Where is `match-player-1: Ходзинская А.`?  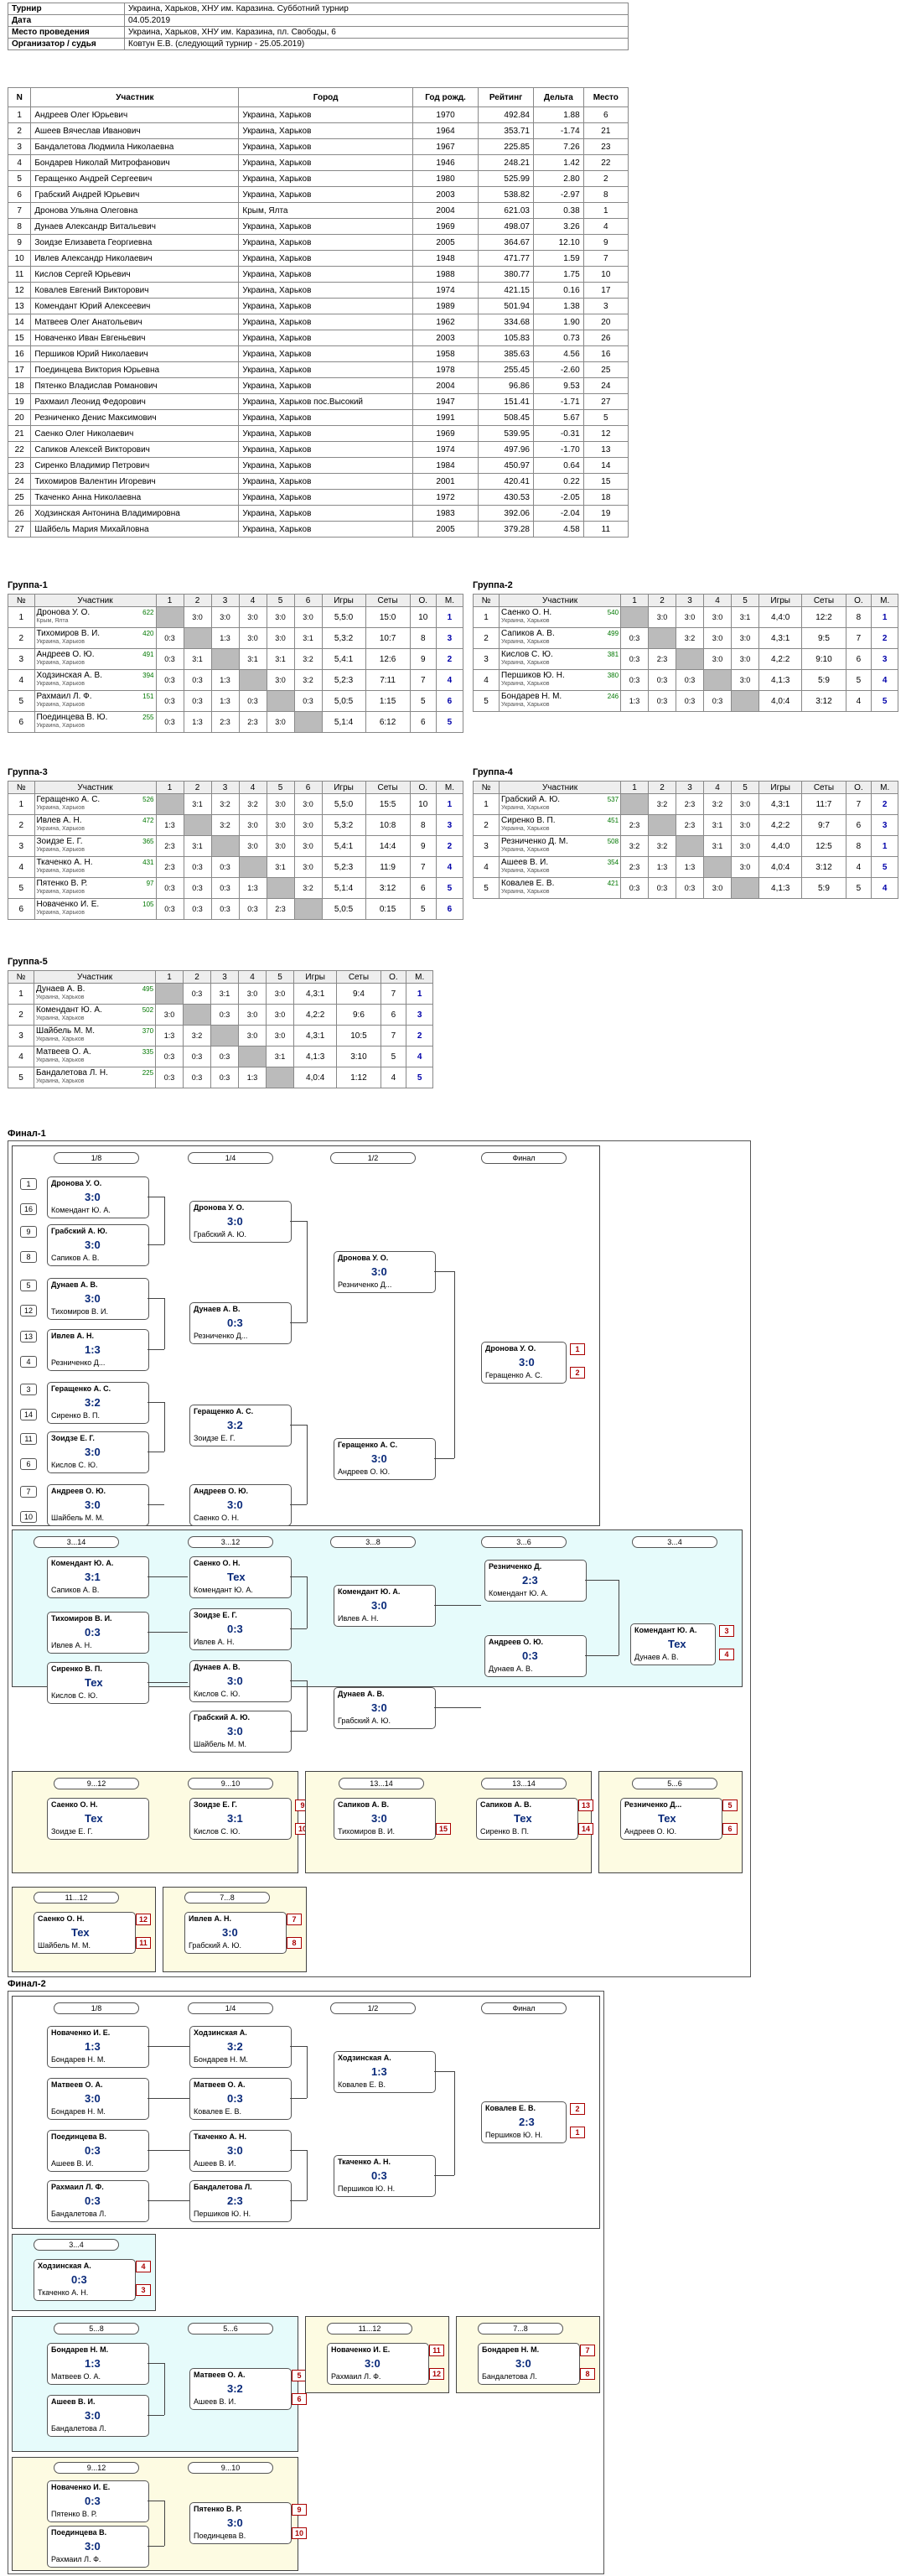 match-player-1: Ходзинская А. is located at coordinates (365, 2058).